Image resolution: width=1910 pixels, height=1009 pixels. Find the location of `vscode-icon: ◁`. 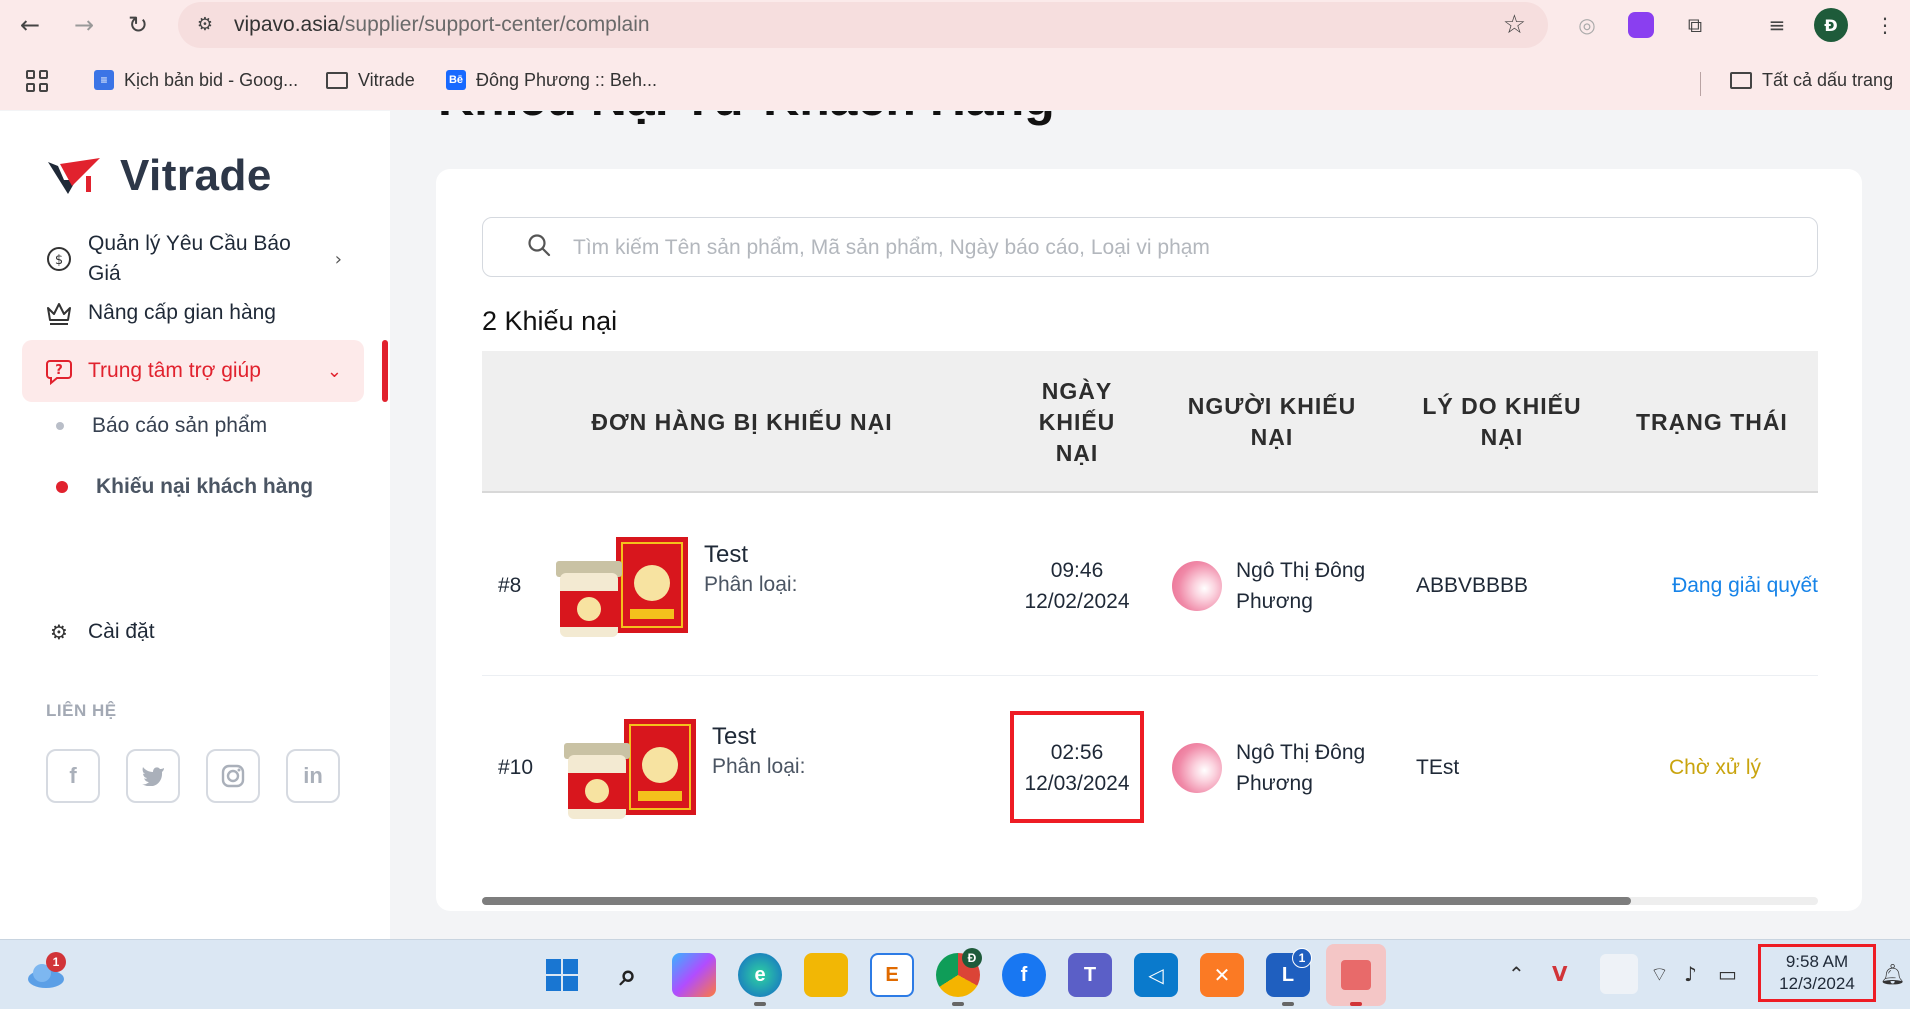

vscode-icon: ◁ is located at coordinates (1156, 975).